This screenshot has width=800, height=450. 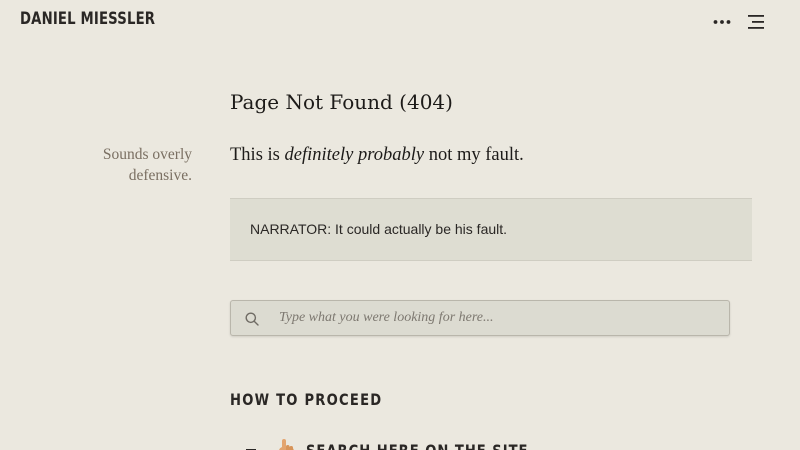 What do you see at coordinates (341, 102) in the screenshot?
I see `page-title: Page Not Found (404)` at bounding box center [341, 102].